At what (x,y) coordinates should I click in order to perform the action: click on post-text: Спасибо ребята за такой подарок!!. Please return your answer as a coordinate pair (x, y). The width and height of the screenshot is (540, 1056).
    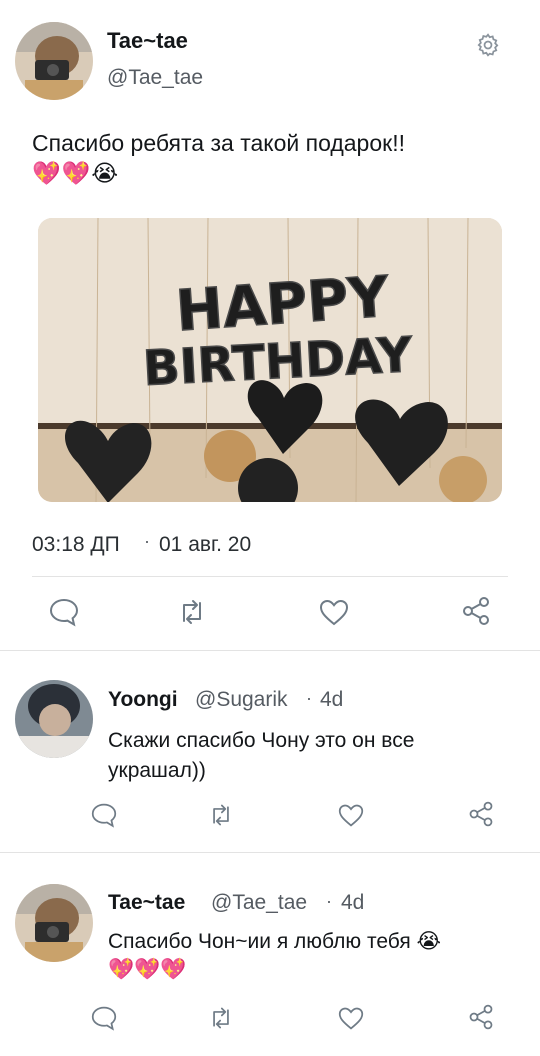
    Looking at the image, I should click on (218, 143).